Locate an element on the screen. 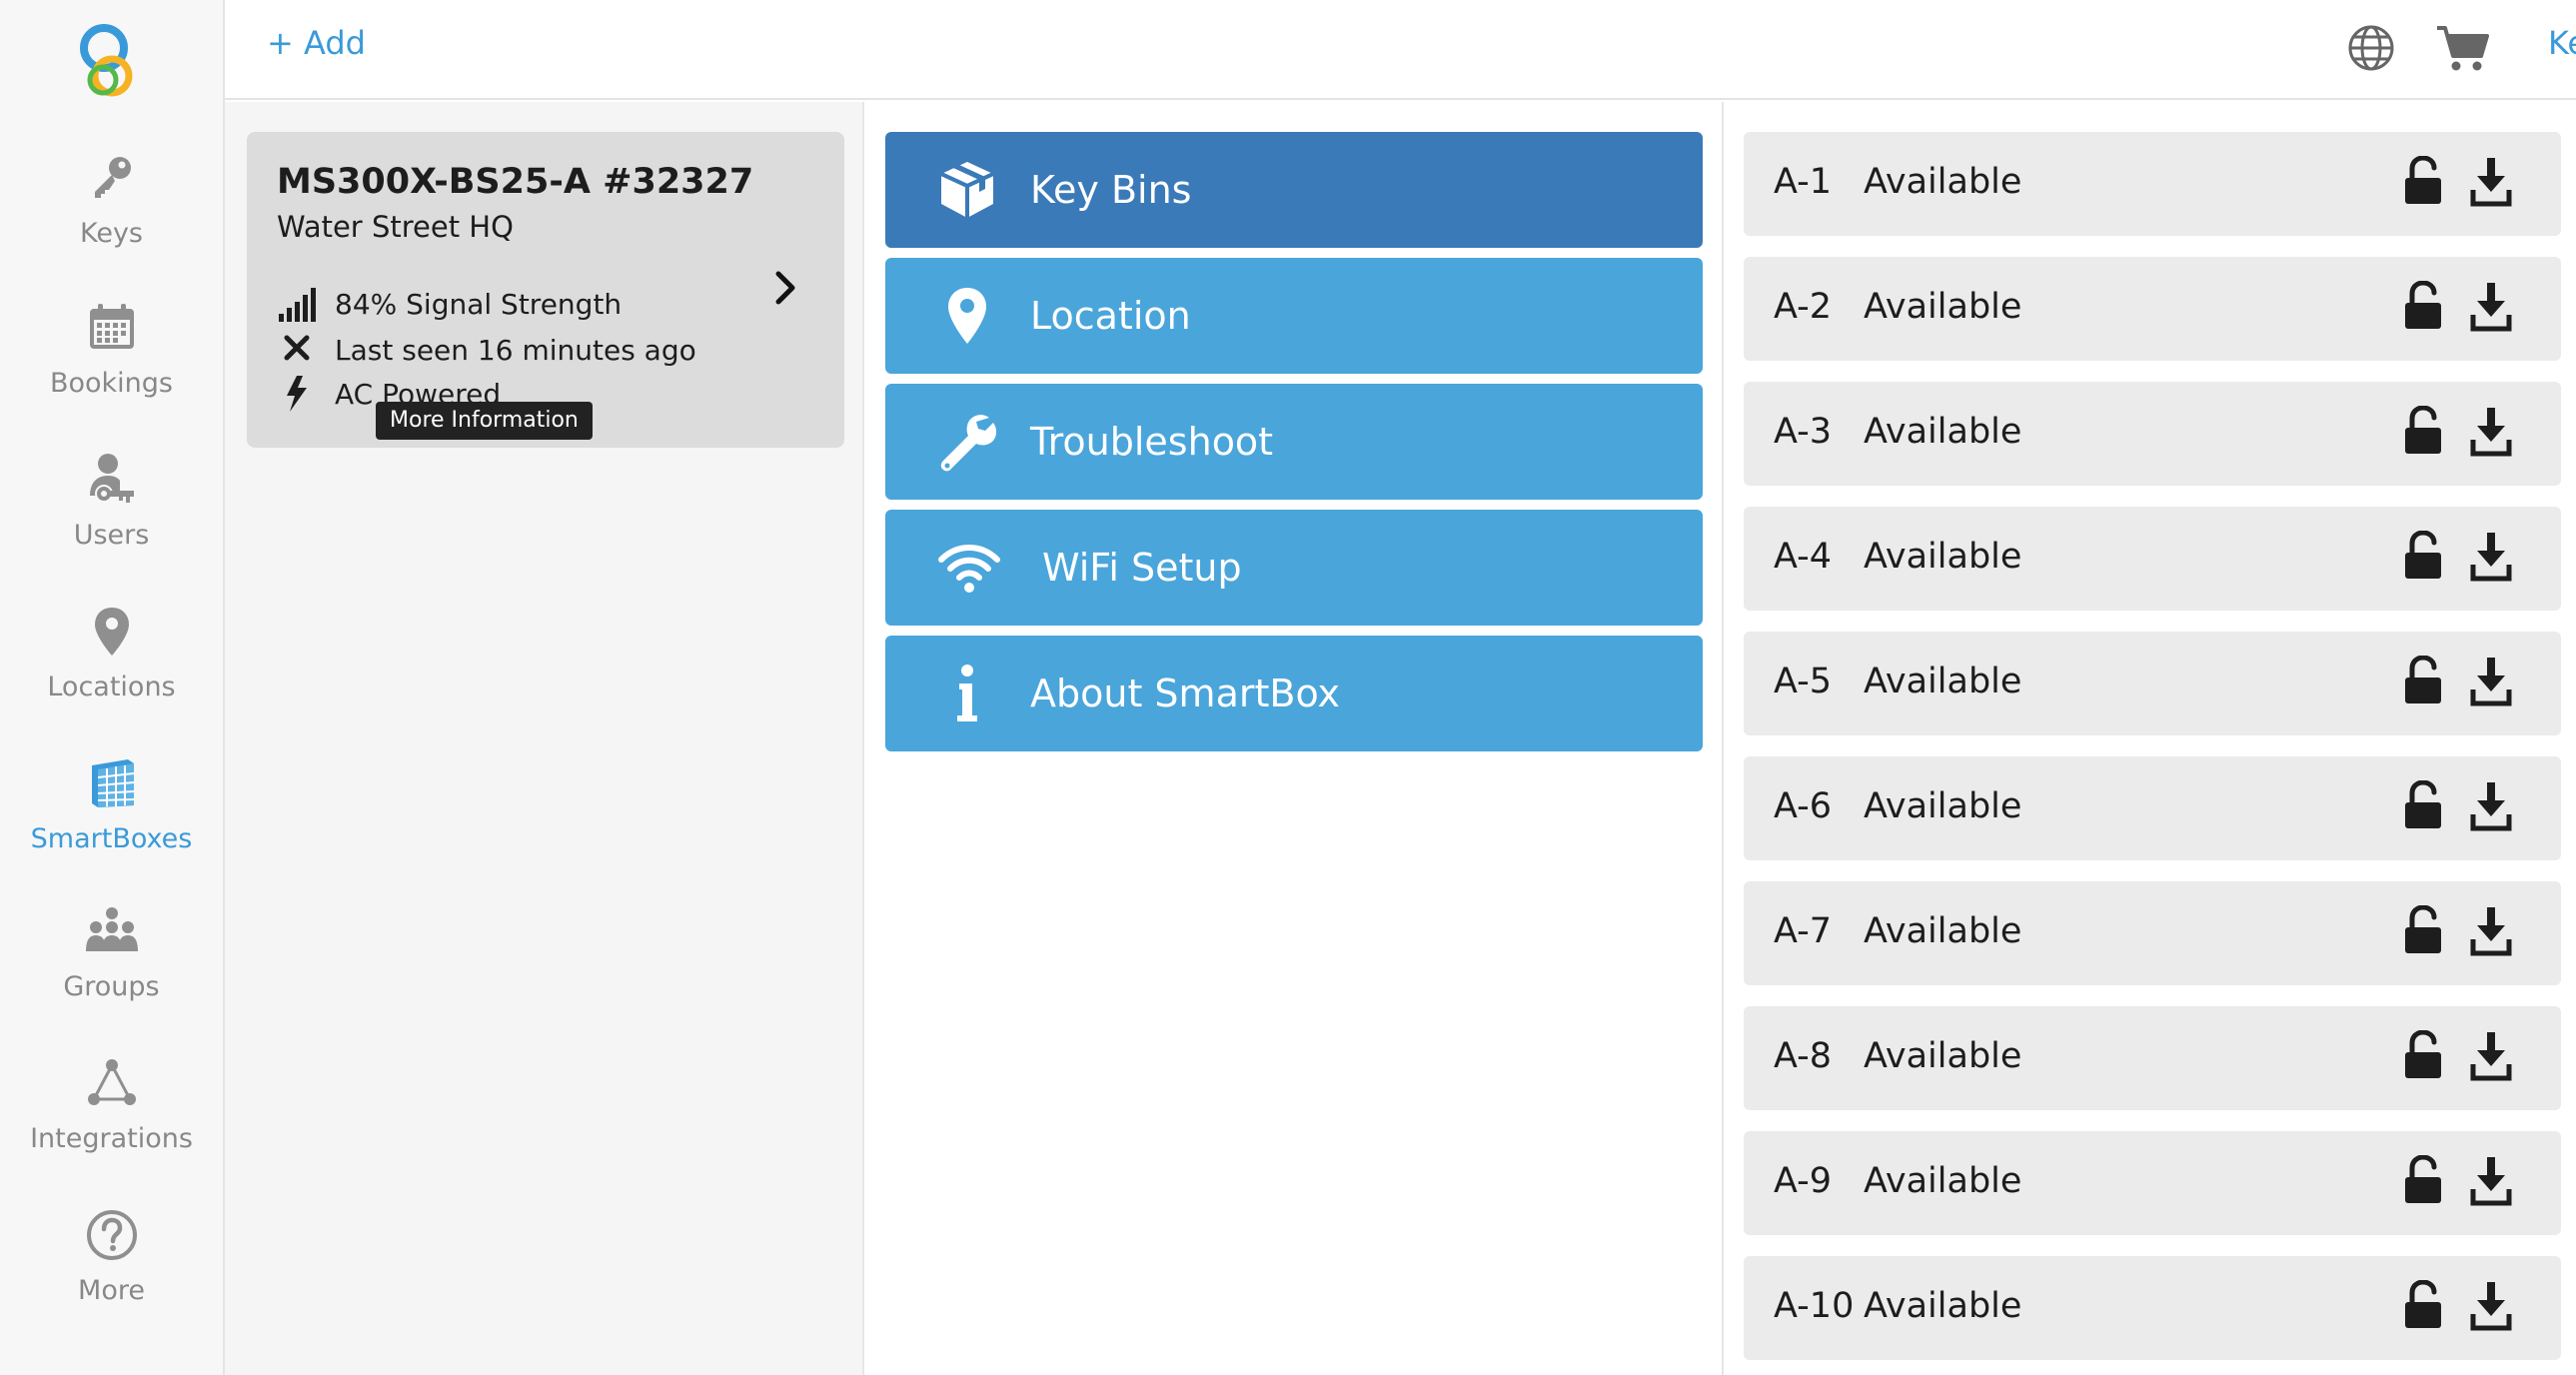 The image size is (2576, 1375). menu-wifi-setup-button: WiFi Setup is located at coordinates (1294, 568).